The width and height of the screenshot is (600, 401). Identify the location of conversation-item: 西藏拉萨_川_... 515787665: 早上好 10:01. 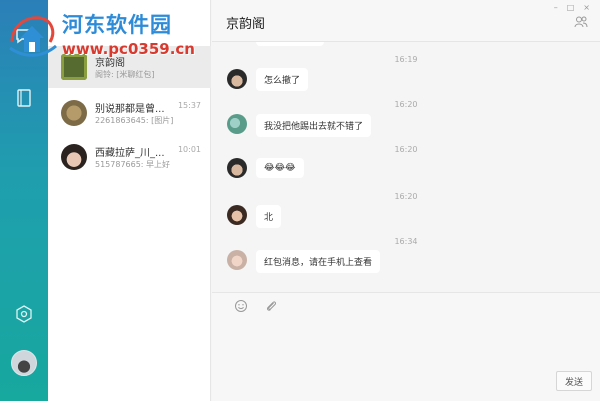
(129, 157).